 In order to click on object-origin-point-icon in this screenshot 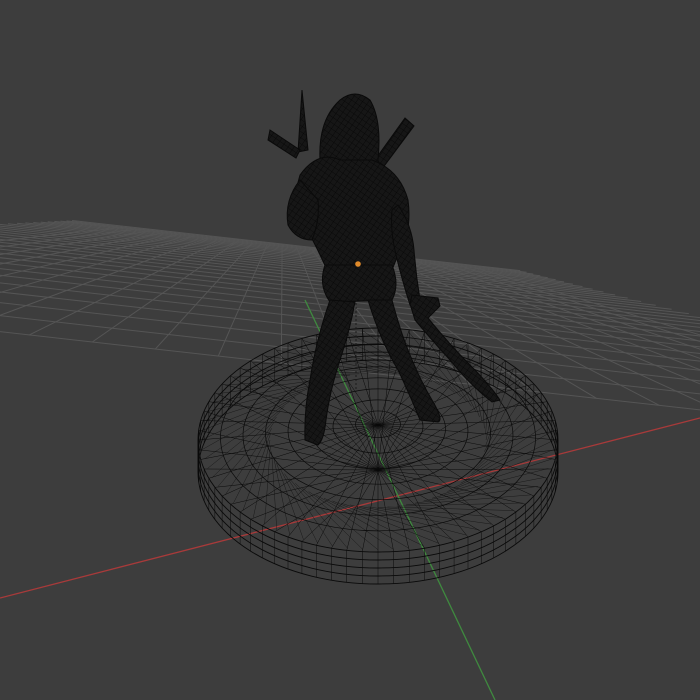, I will do `click(358, 264)`.